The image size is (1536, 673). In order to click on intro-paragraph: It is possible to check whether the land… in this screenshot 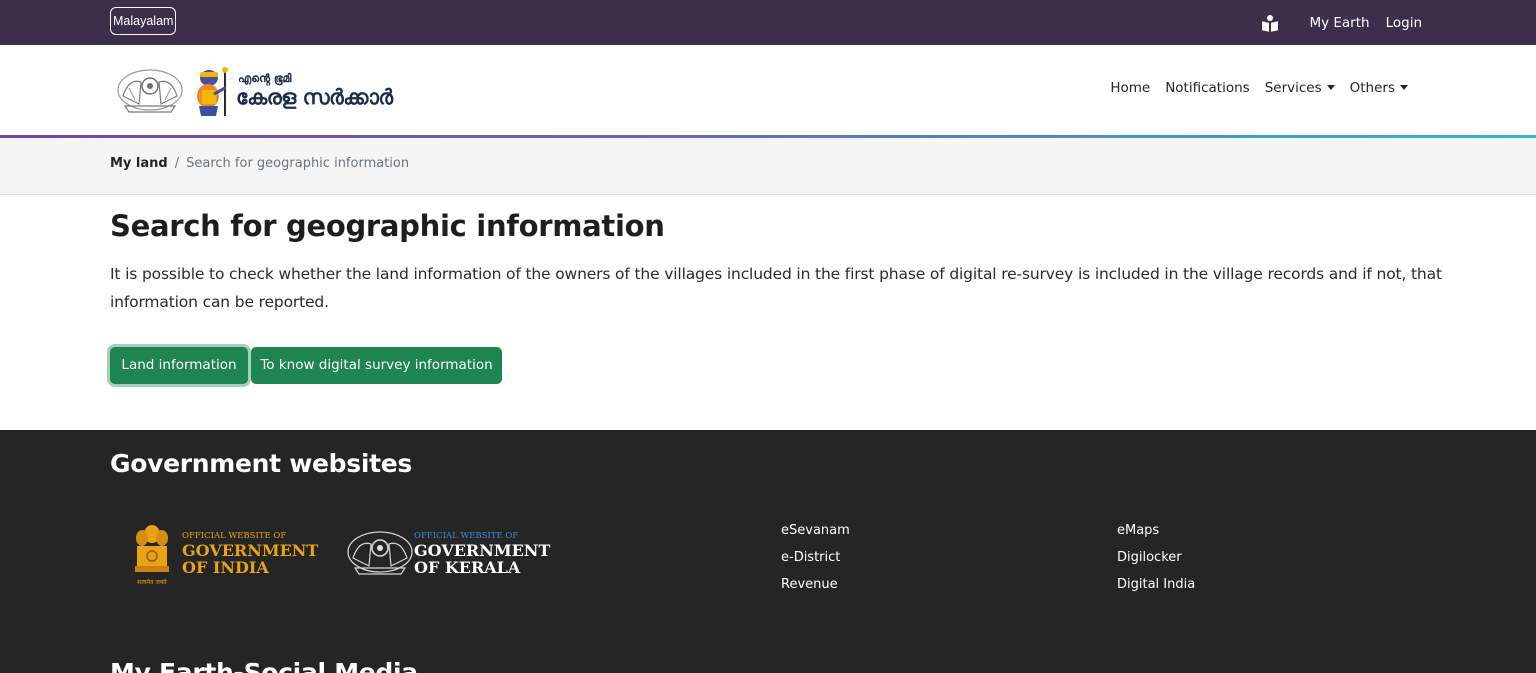, I will do `click(776, 288)`.